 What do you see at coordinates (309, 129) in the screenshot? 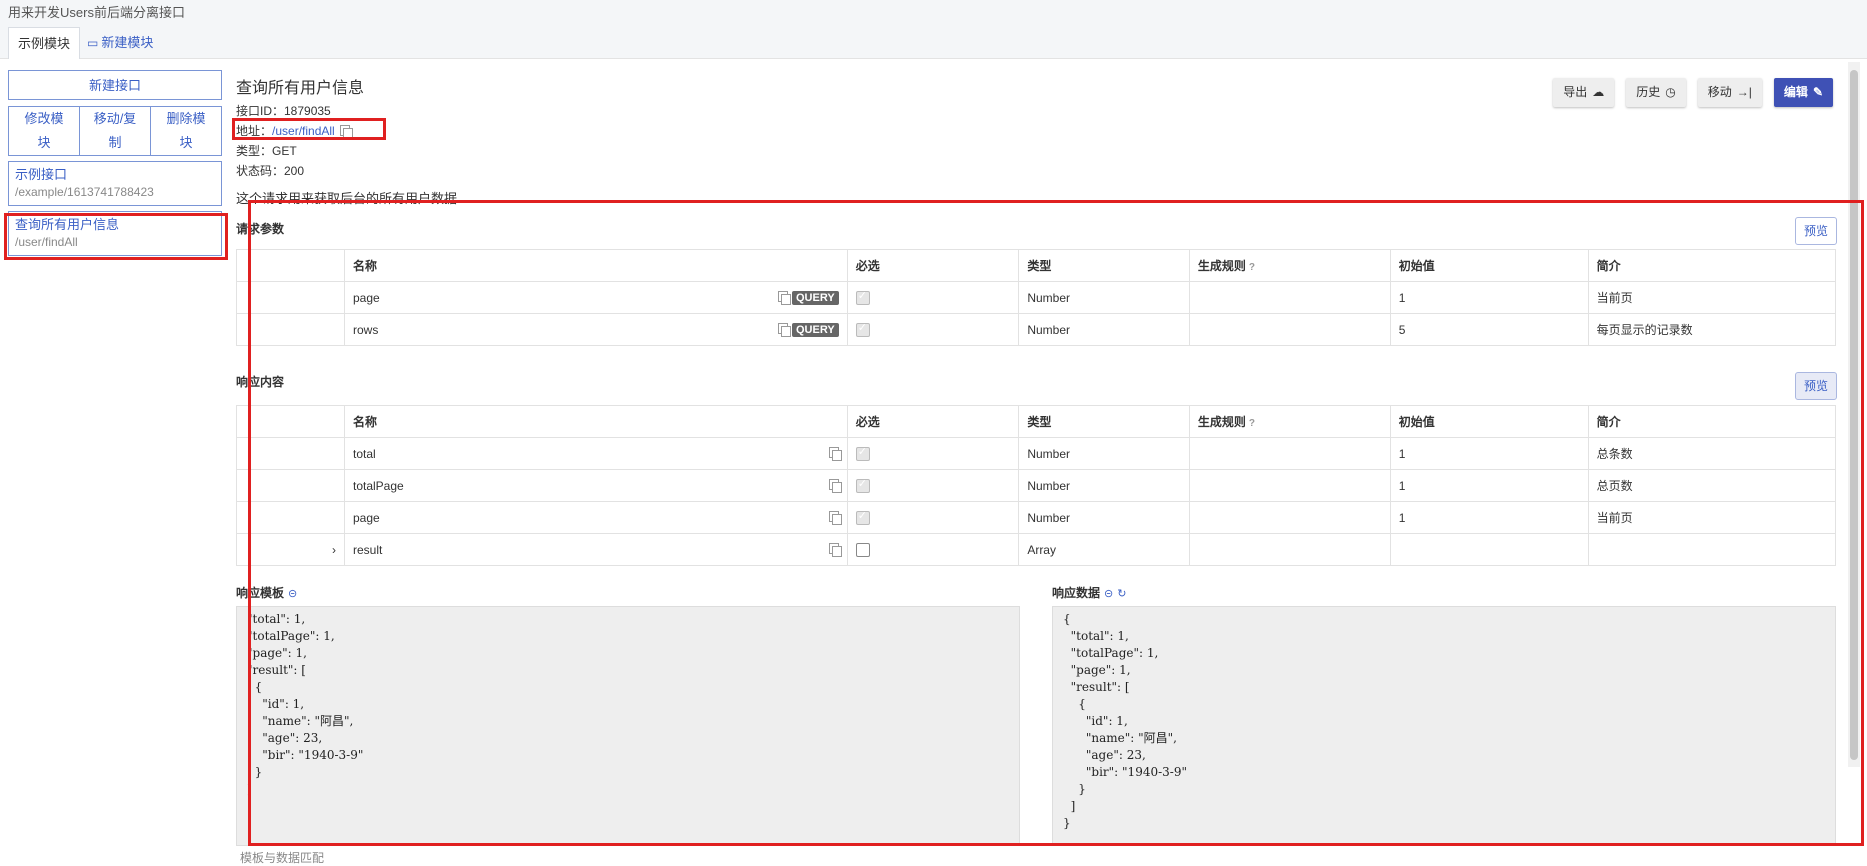
I see `highlight-address-box` at bounding box center [309, 129].